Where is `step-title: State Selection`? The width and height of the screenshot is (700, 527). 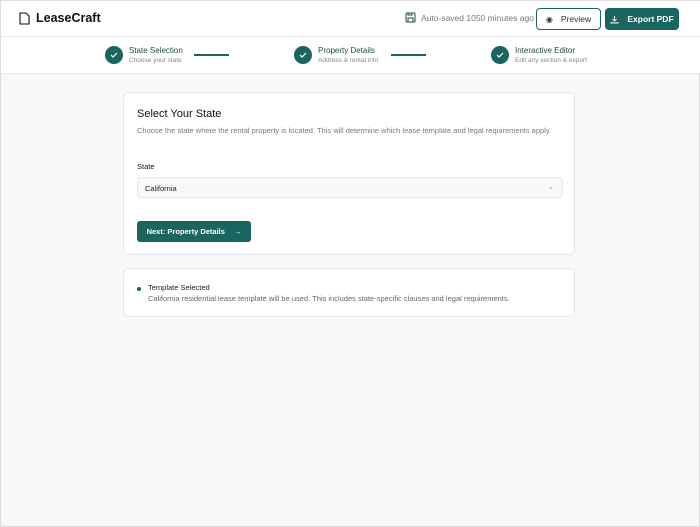
step-title: State Selection is located at coordinates (156, 50).